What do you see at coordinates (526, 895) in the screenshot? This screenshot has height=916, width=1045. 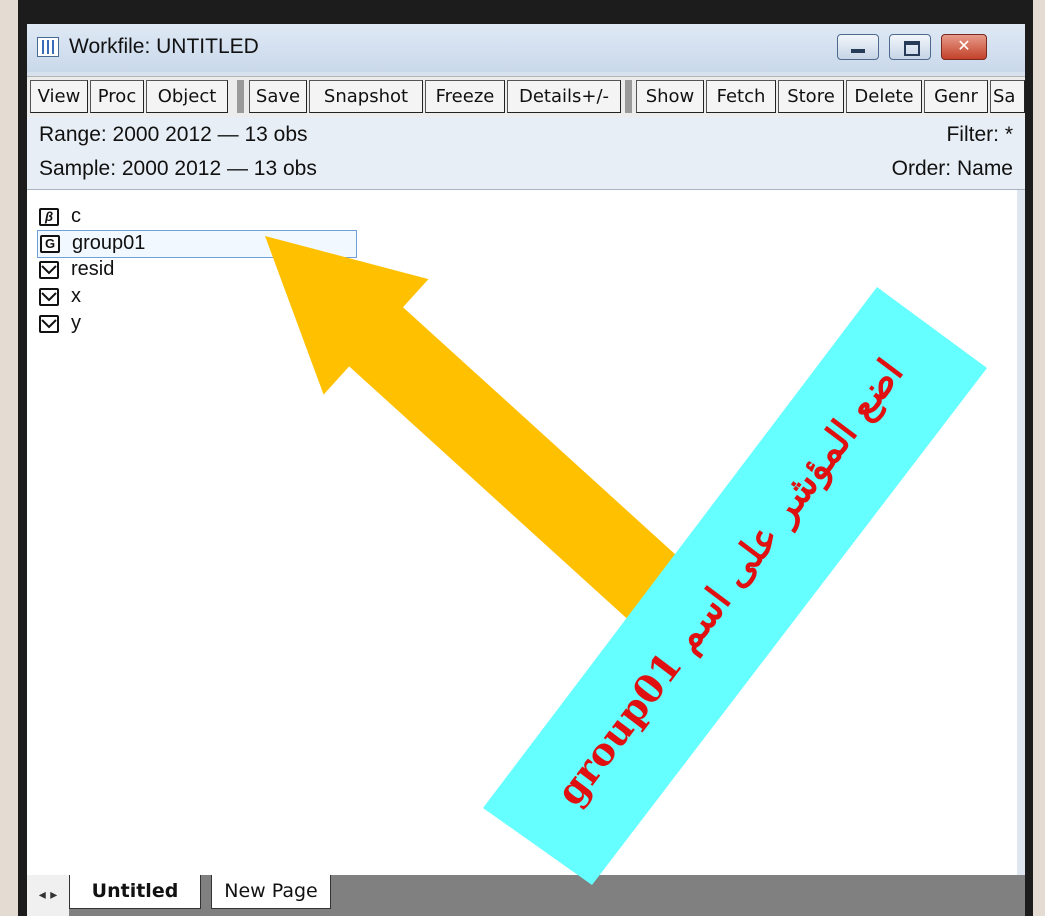 I see `page-tab-bar: ◂ ▸ Untitled New Page` at bounding box center [526, 895].